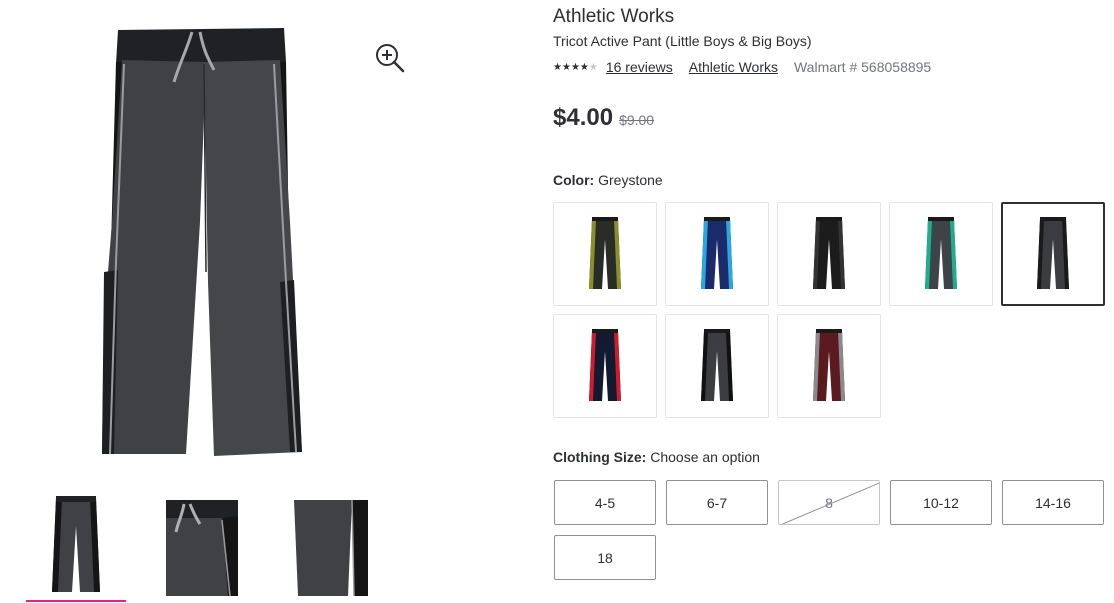 Image resolution: width=1114 pixels, height=603 pixels. I want to click on star-rating: ★★★★★, so click(575, 67).